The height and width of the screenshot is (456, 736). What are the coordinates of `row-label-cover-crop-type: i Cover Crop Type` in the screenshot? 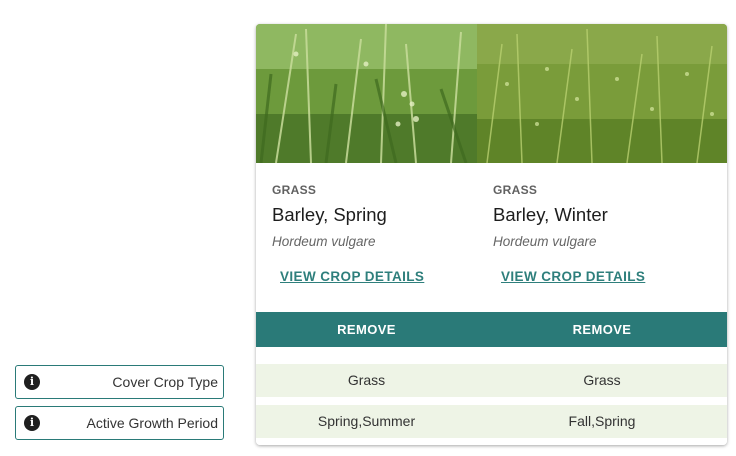 It's located at (119, 382).